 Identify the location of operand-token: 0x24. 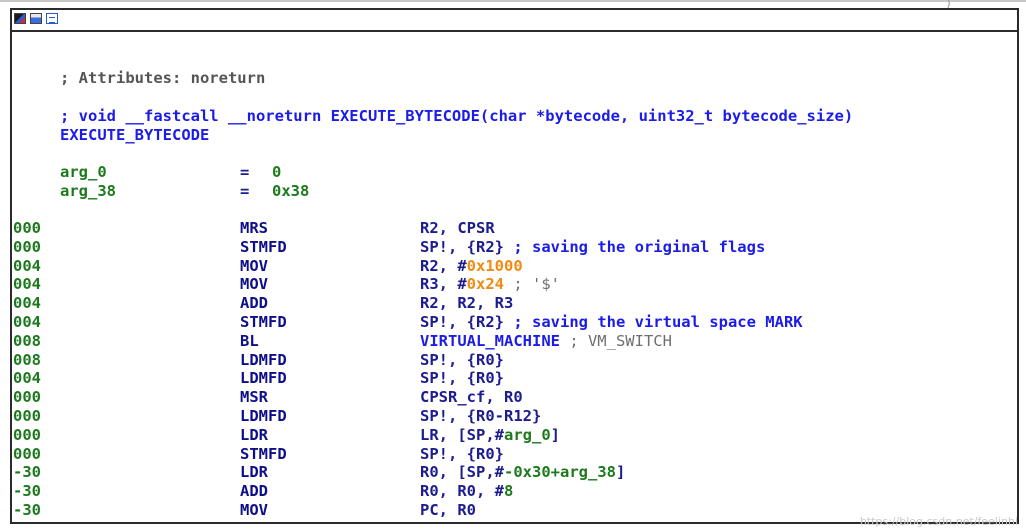
(485, 284).